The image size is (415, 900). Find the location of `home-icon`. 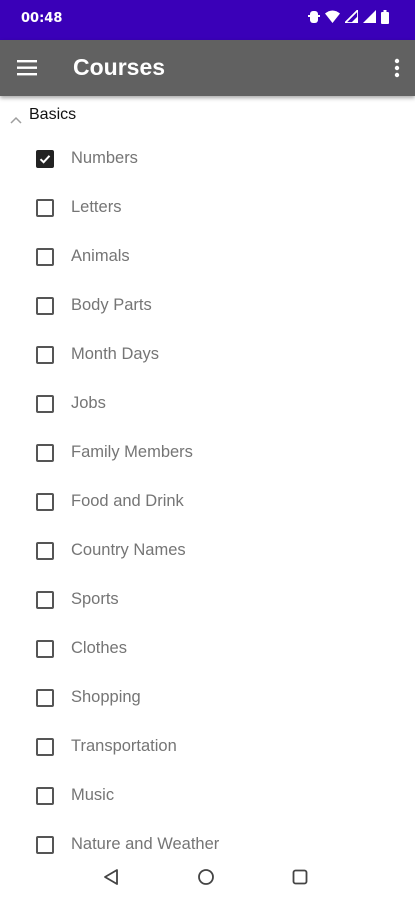

home-icon is located at coordinates (206, 879).